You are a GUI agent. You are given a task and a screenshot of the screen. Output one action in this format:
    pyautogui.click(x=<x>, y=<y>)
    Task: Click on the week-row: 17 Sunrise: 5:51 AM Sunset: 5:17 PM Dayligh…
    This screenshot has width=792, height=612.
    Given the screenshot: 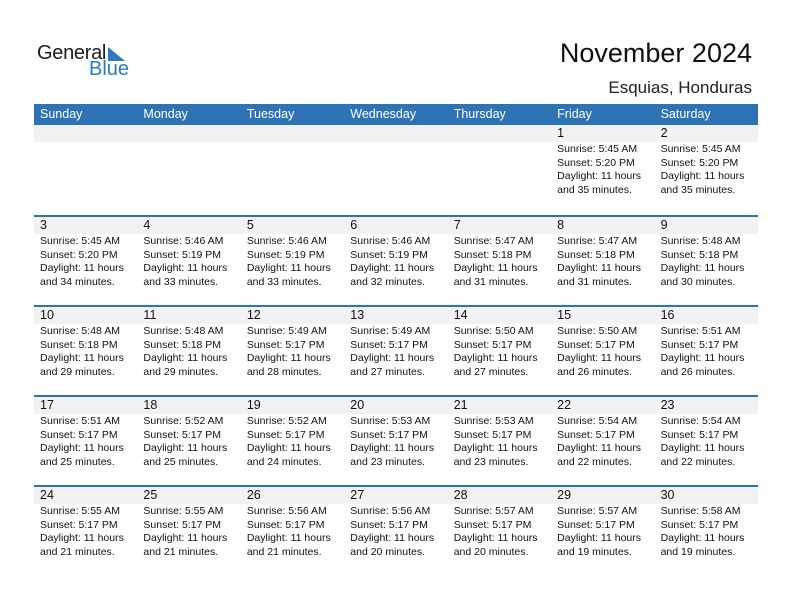 What is the action you would take?
    pyautogui.click(x=396, y=440)
    